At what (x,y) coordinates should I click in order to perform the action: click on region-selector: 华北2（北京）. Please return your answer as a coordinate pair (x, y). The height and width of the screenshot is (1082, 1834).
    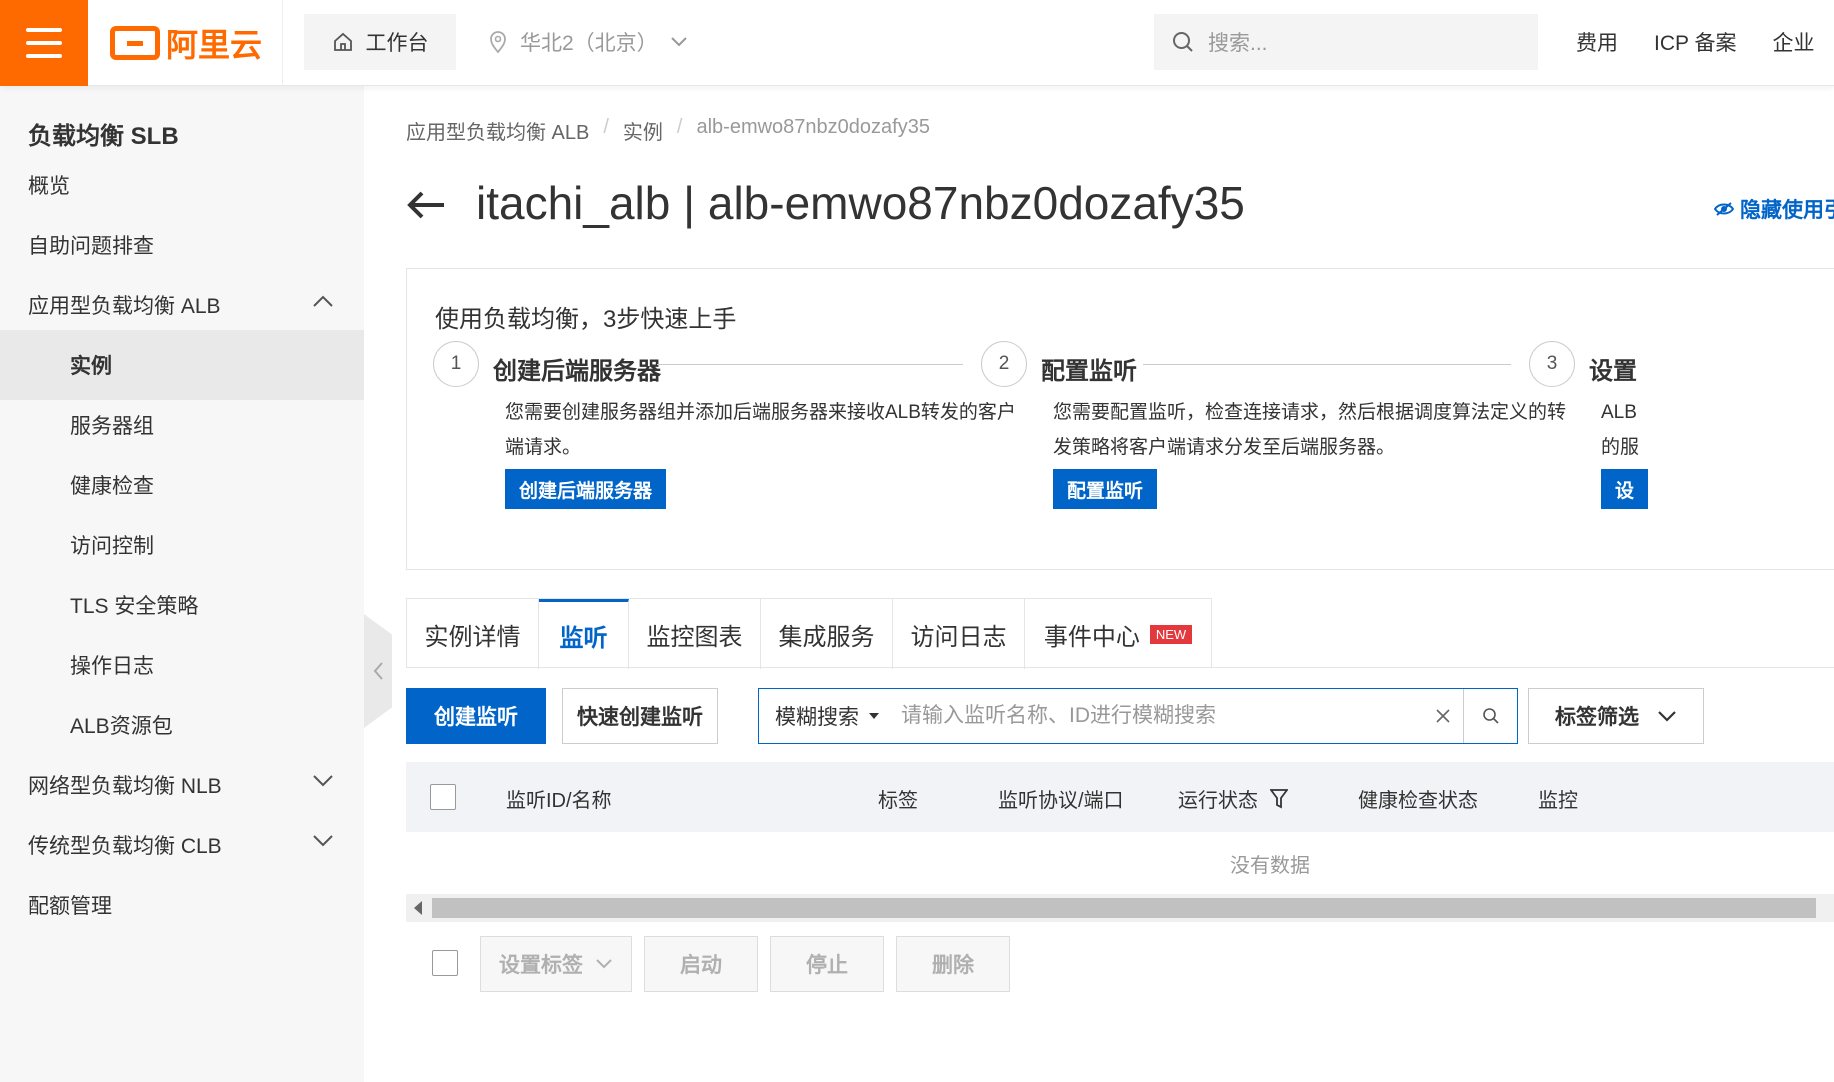
    Looking at the image, I should click on (588, 42).